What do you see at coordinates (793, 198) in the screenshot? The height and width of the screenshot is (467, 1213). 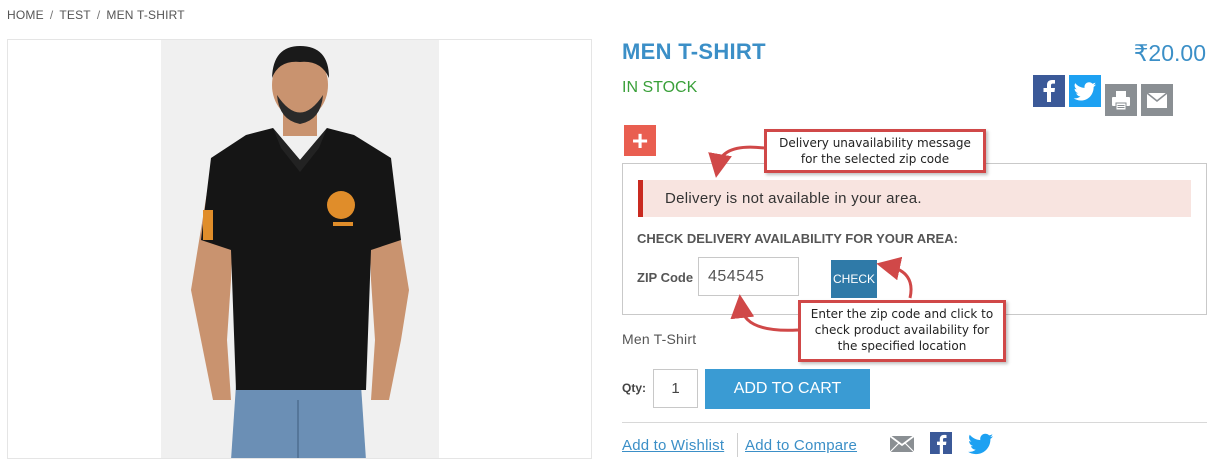 I see `delivery-error-message: Delivery is not available in your area.` at bounding box center [793, 198].